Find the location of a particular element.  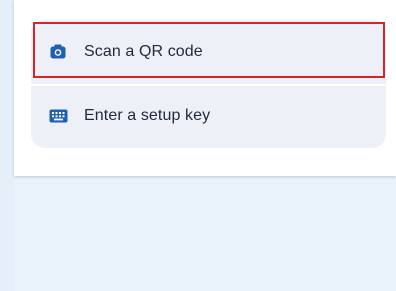

side-panel-edge is located at coordinates (7, 145).